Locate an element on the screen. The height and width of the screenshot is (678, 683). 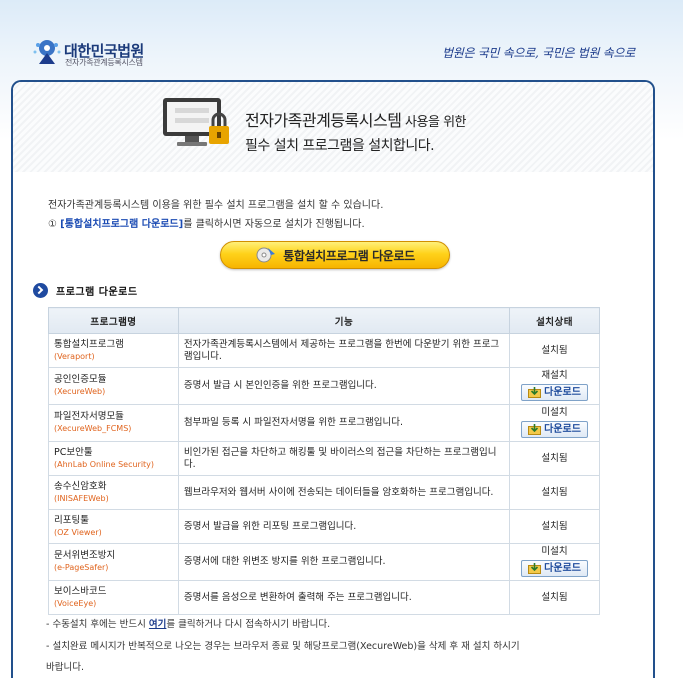
program-name: 공인인증모듈 is located at coordinates (80, 379).